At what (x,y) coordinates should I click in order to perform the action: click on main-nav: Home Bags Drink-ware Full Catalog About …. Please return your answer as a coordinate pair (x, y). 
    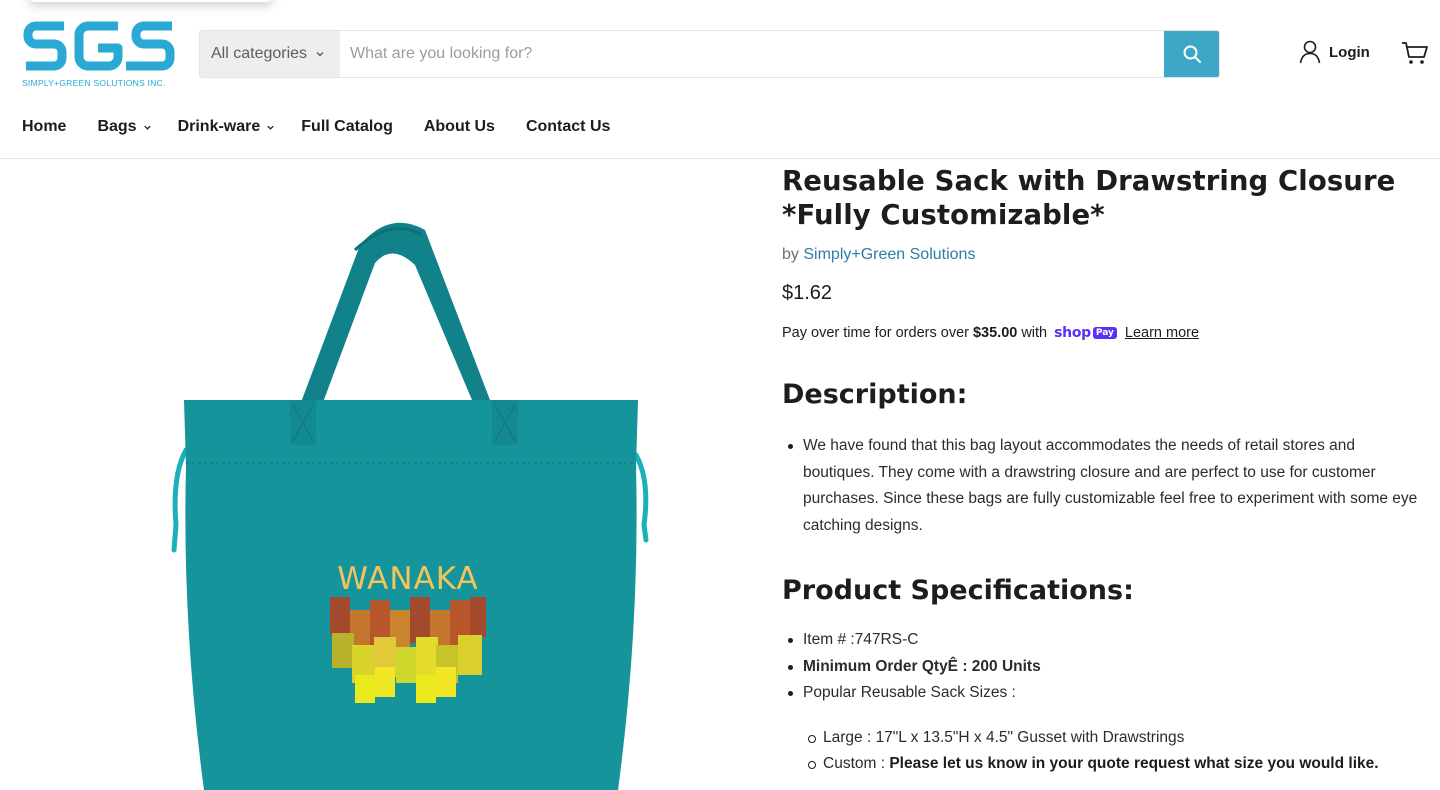
    Looking at the image, I should click on (316, 127).